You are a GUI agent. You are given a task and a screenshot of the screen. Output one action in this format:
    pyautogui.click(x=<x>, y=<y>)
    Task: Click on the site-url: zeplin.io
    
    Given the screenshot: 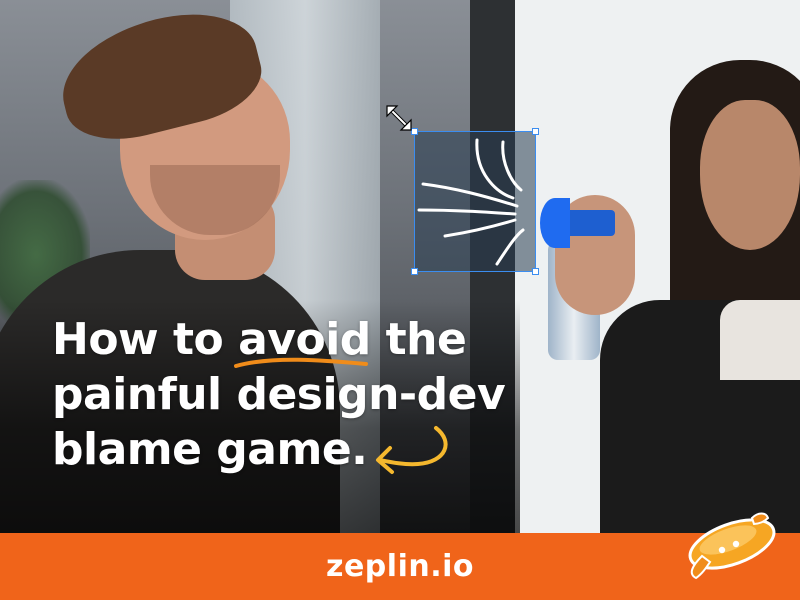 What is the action you would take?
    pyautogui.click(x=400, y=566)
    